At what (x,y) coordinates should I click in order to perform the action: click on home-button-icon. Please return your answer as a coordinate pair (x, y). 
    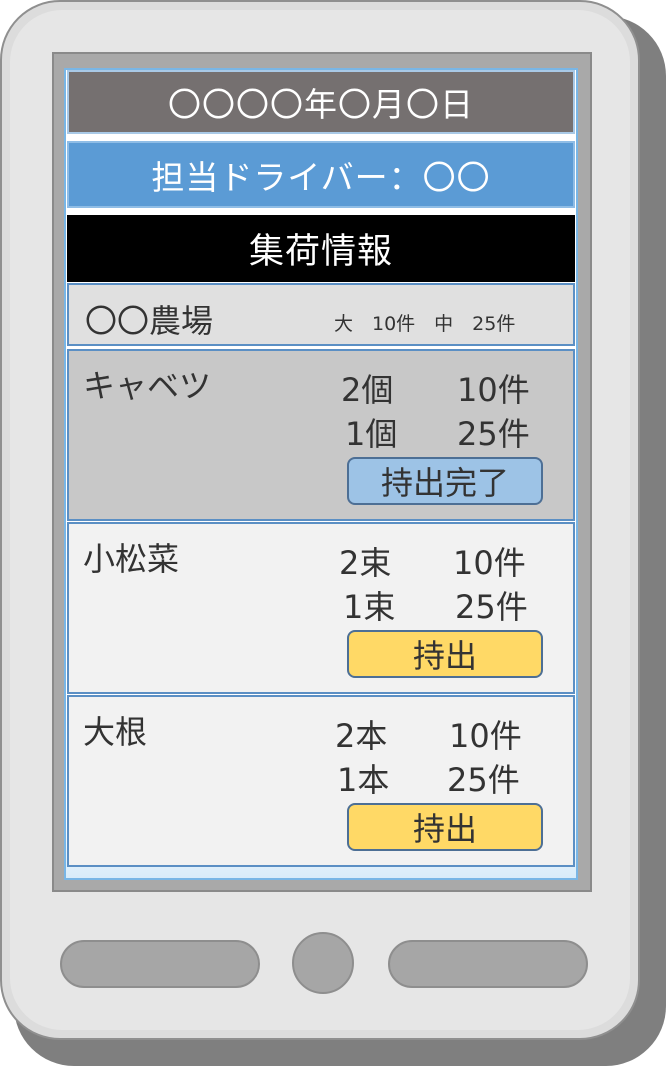
    Looking at the image, I should click on (323, 963).